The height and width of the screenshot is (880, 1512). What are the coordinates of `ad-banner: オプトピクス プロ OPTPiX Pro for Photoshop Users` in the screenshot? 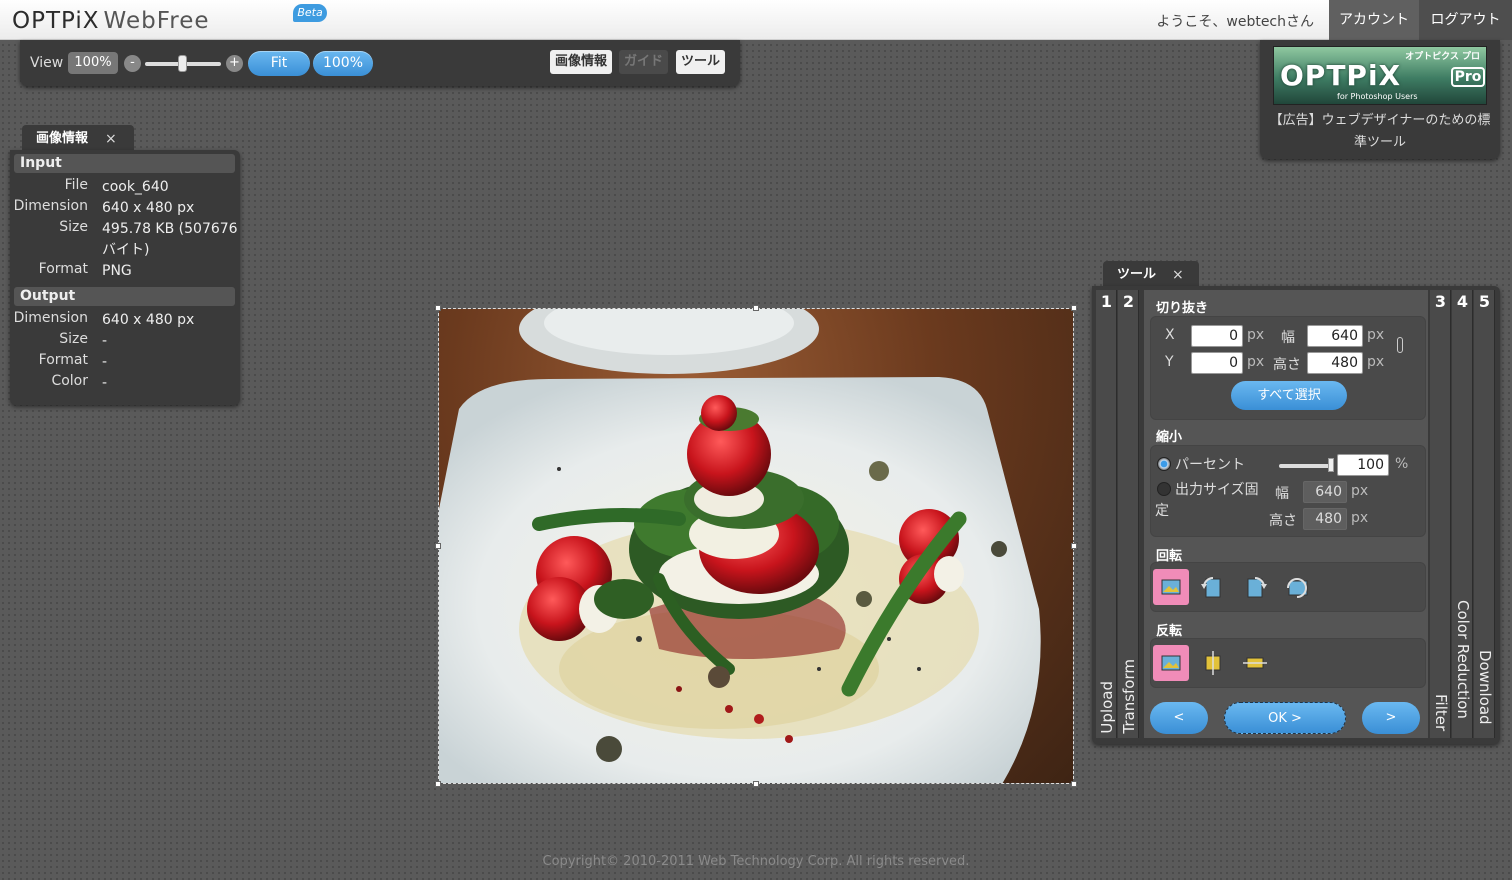 It's located at (1380, 75).